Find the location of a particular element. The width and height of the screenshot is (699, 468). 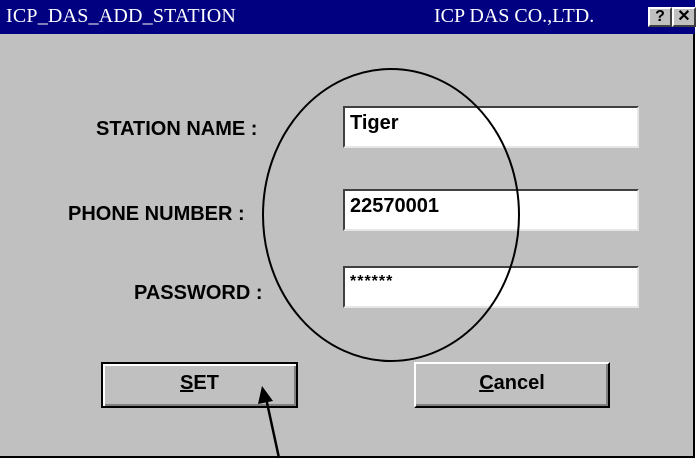

arrow-icon is located at coordinates (265, 395).